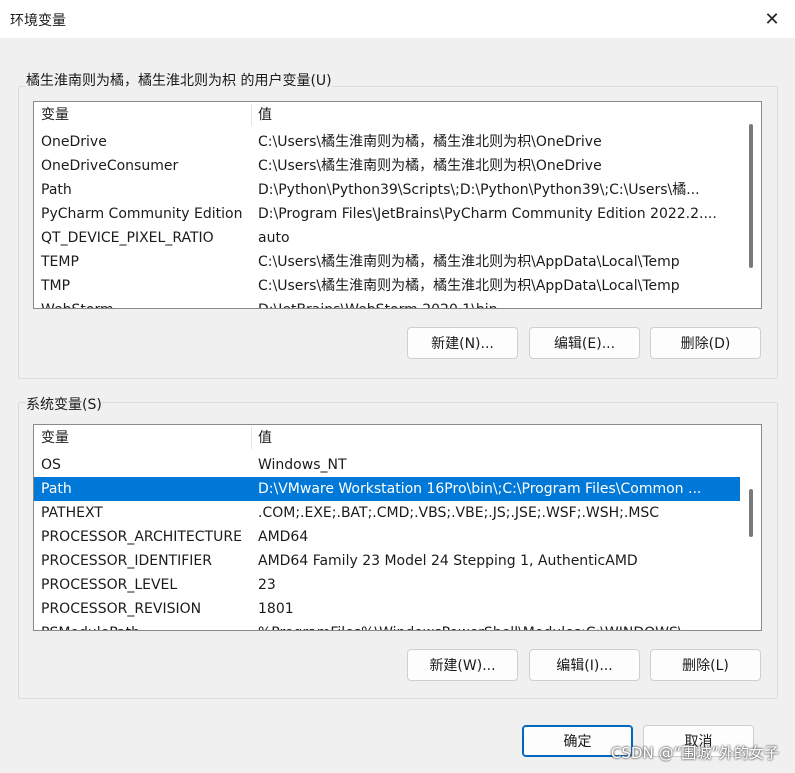 This screenshot has width=795, height=773. What do you see at coordinates (387, 238) in the screenshot?
I see `table-row: QT_DEVICE_PIXEL_RATIO auto` at bounding box center [387, 238].